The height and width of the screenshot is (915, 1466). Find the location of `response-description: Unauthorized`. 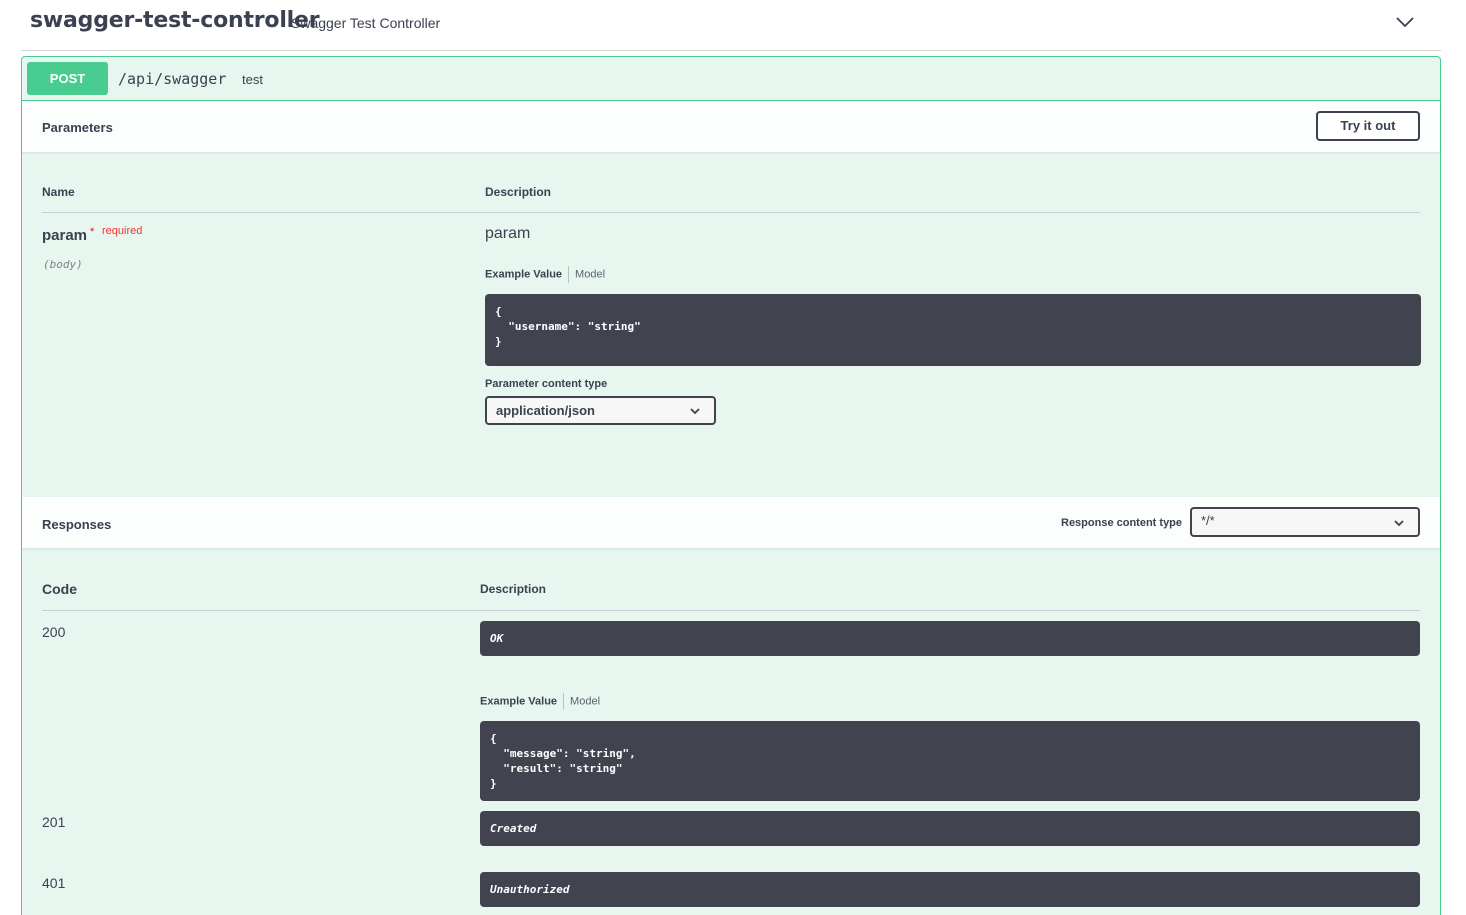

response-description: Unauthorized is located at coordinates (950, 889).